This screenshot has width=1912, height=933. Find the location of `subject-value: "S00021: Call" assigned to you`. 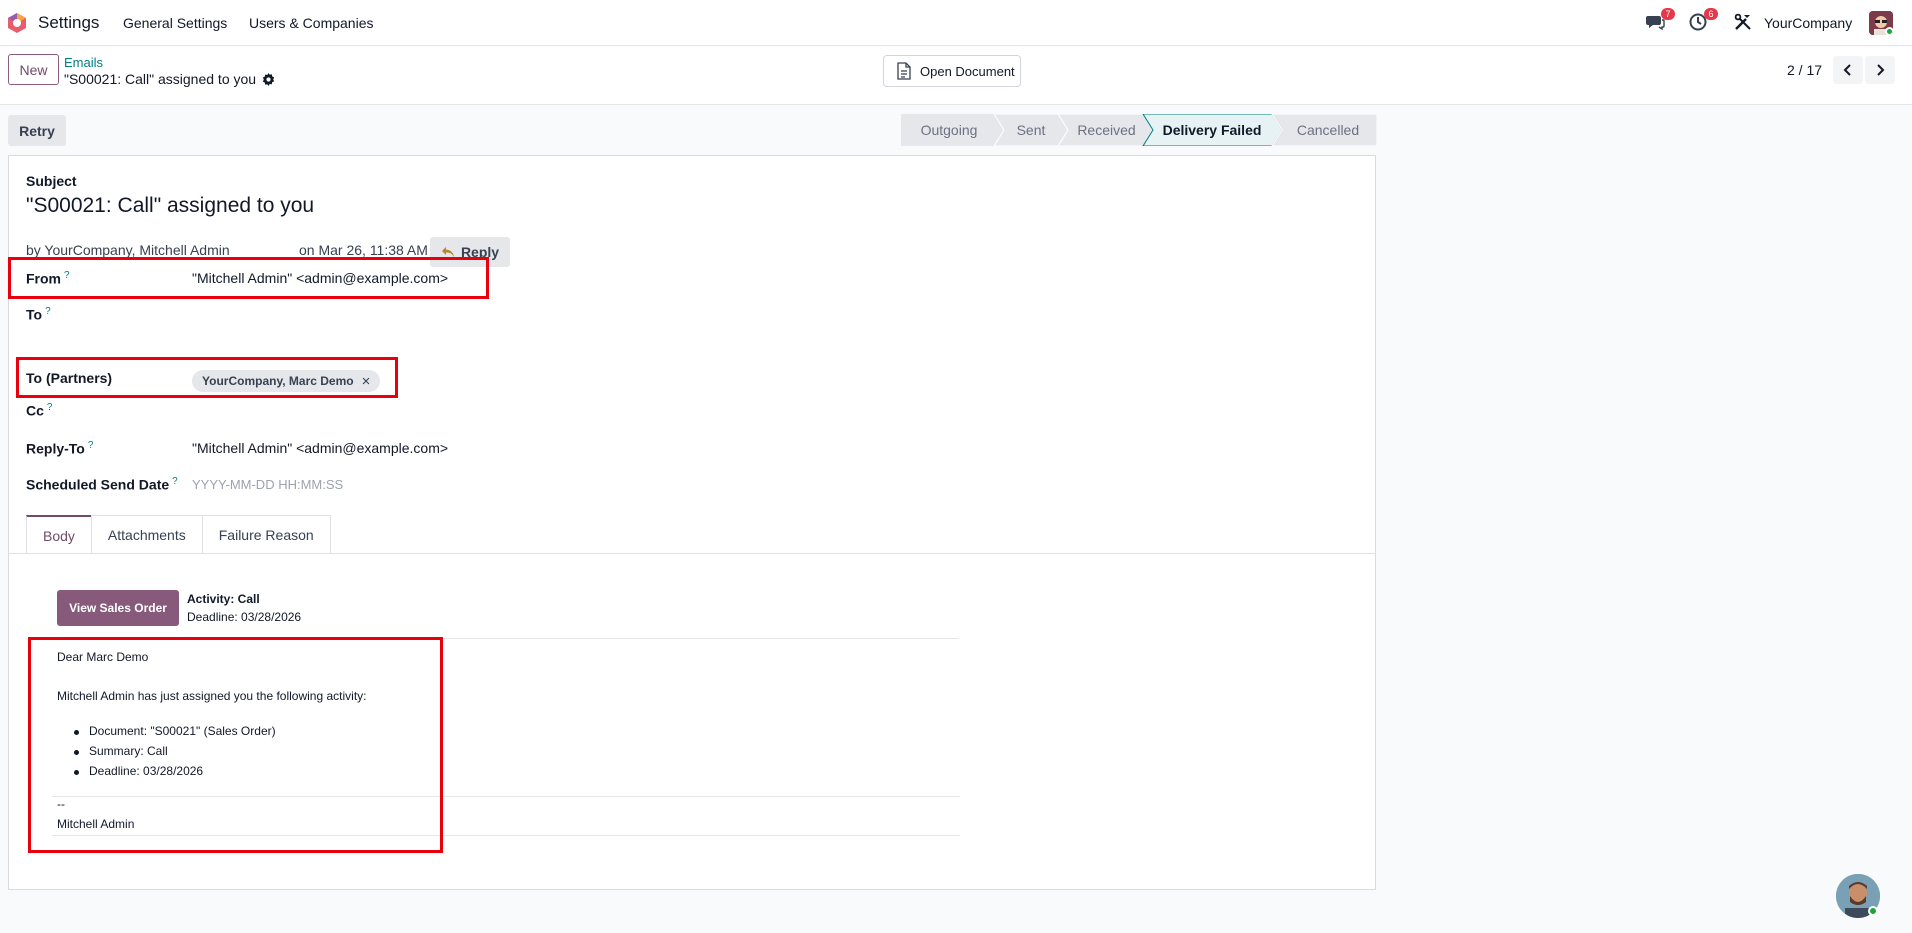

subject-value: "S00021: Call" assigned to you is located at coordinates (170, 205).